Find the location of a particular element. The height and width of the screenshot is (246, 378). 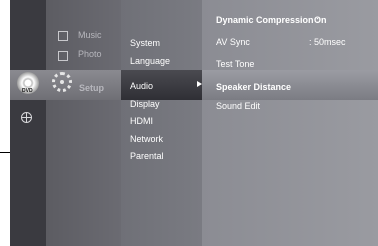

icon-column is located at coordinates (28, 123).